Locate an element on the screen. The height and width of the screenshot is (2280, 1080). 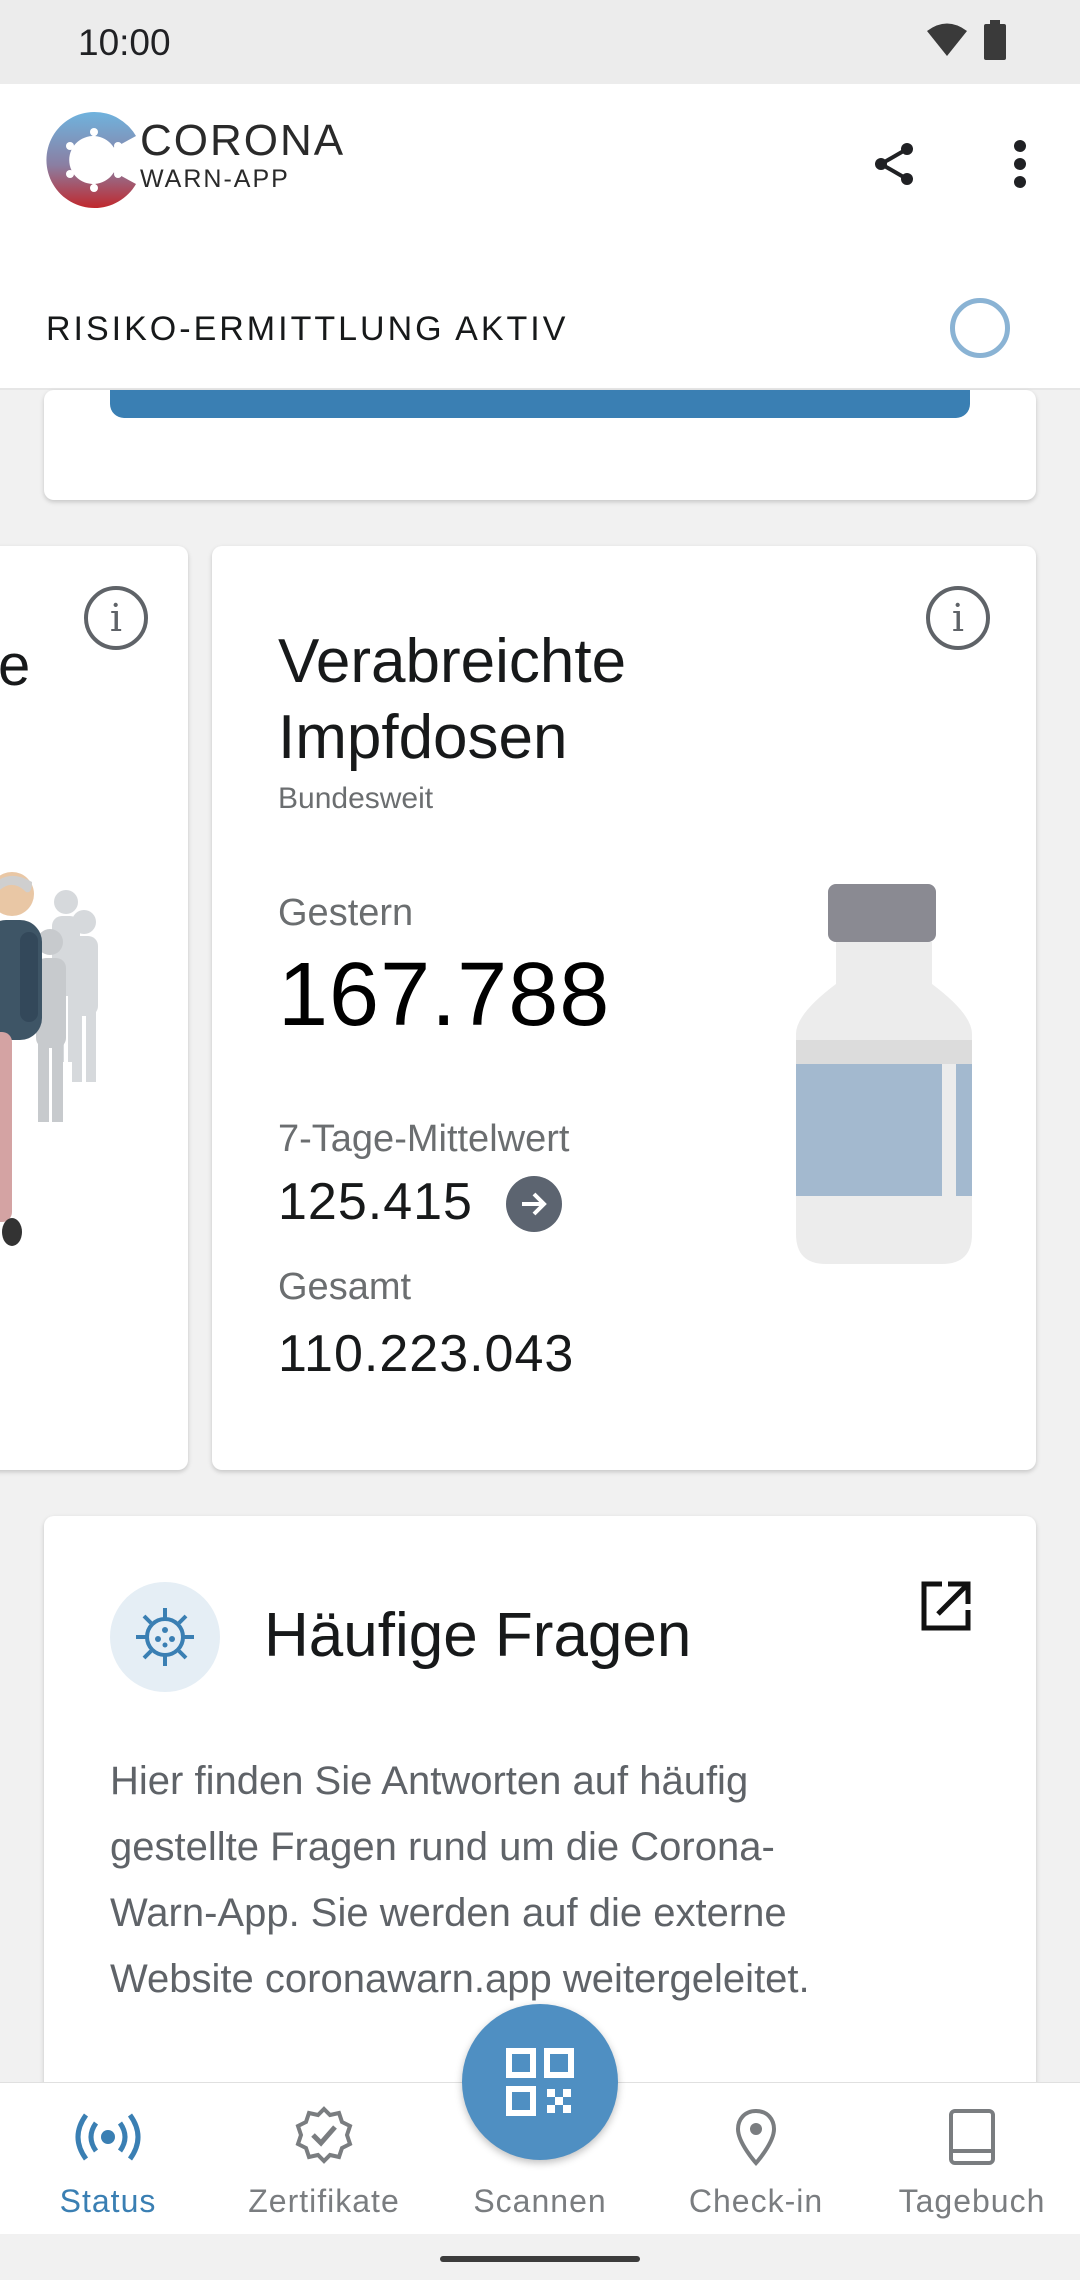
nav-checkin: Check-in is located at coordinates (756, 2159).